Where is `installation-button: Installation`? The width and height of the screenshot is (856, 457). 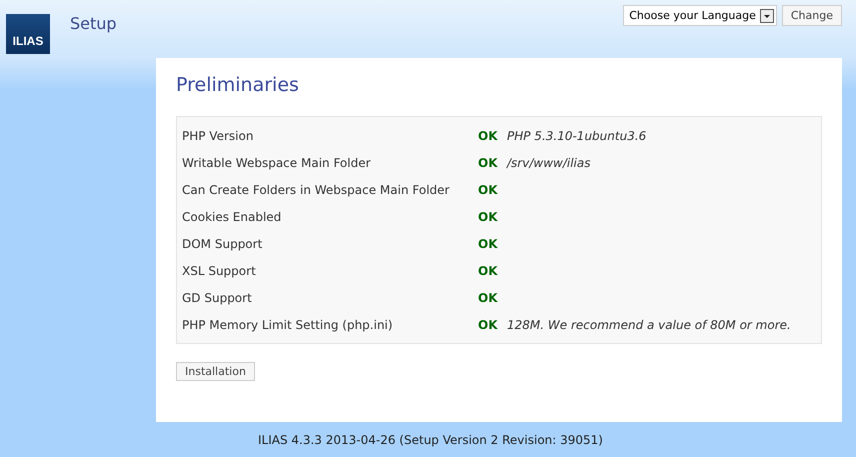
installation-button: Installation is located at coordinates (215, 371).